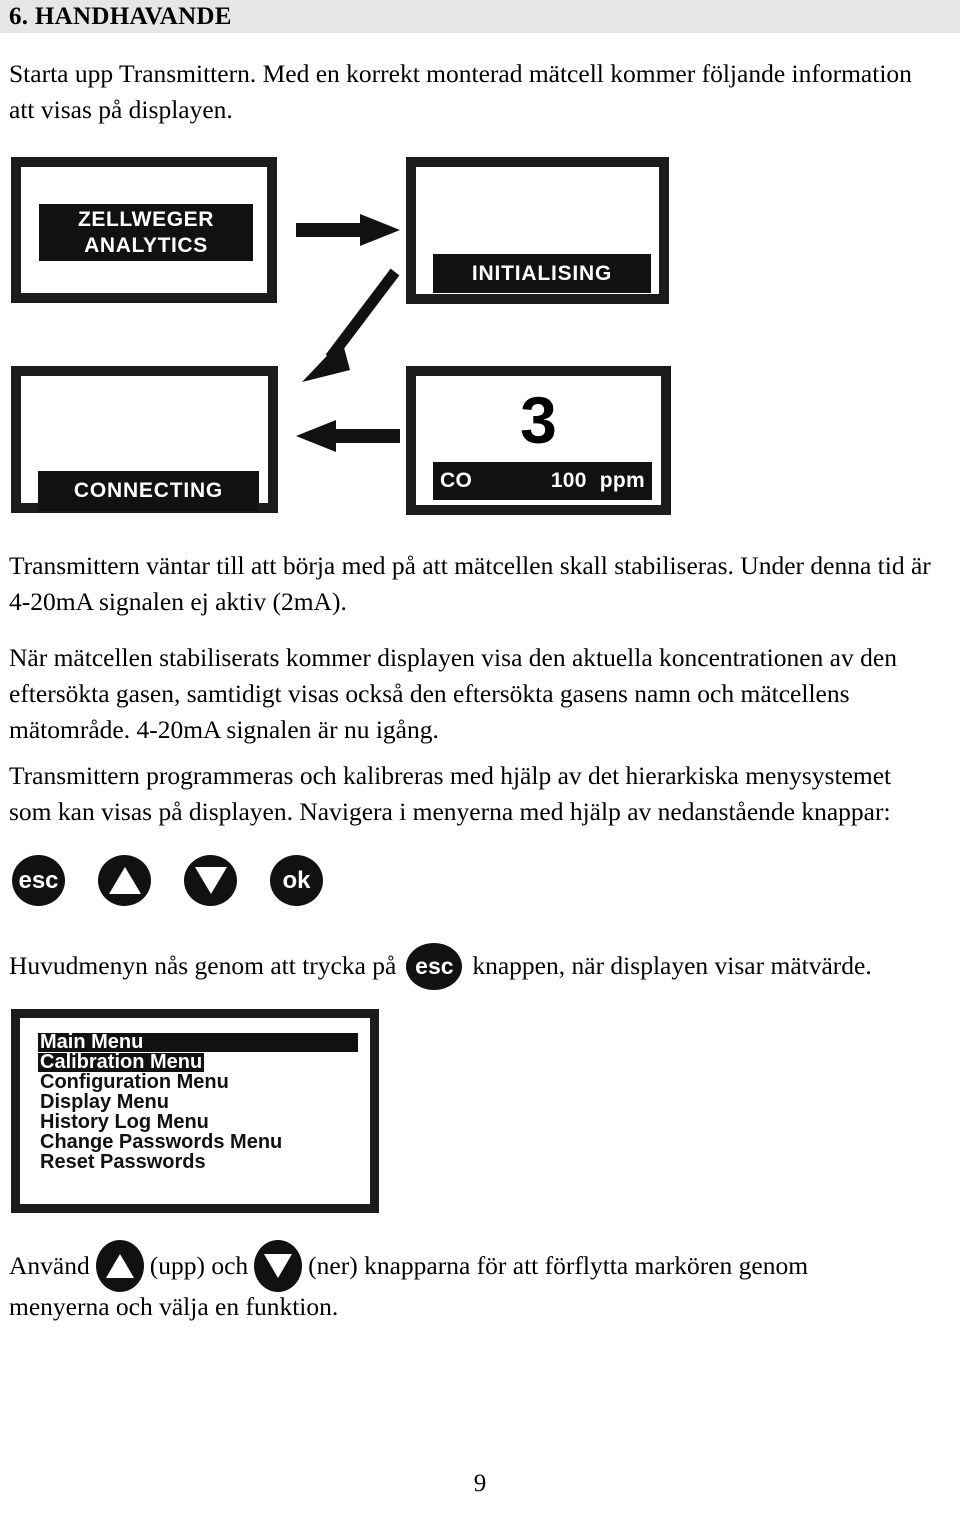 Image resolution: width=960 pixels, height=1513 pixels. I want to click on esc-key-inline-icon: esc, so click(434, 966).